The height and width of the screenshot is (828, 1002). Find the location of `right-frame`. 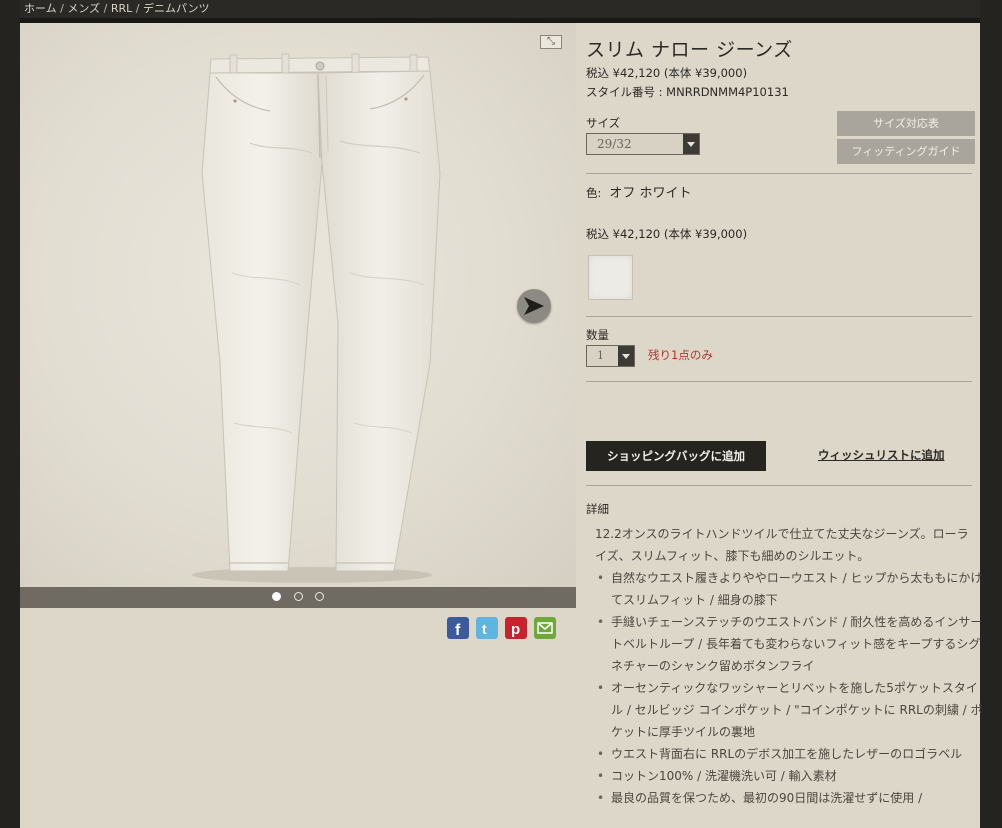

right-frame is located at coordinates (991, 414).